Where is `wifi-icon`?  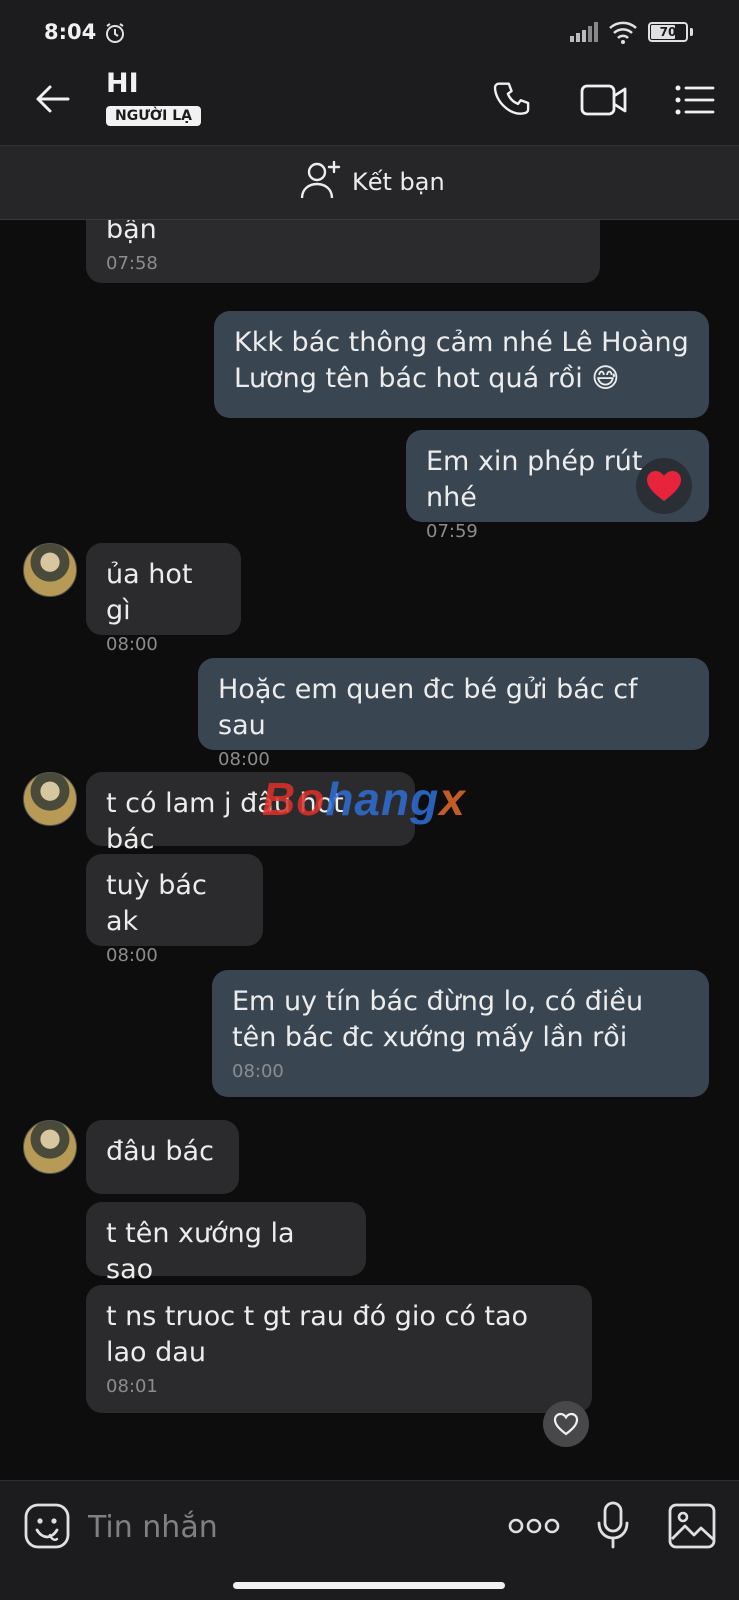 wifi-icon is located at coordinates (623, 34).